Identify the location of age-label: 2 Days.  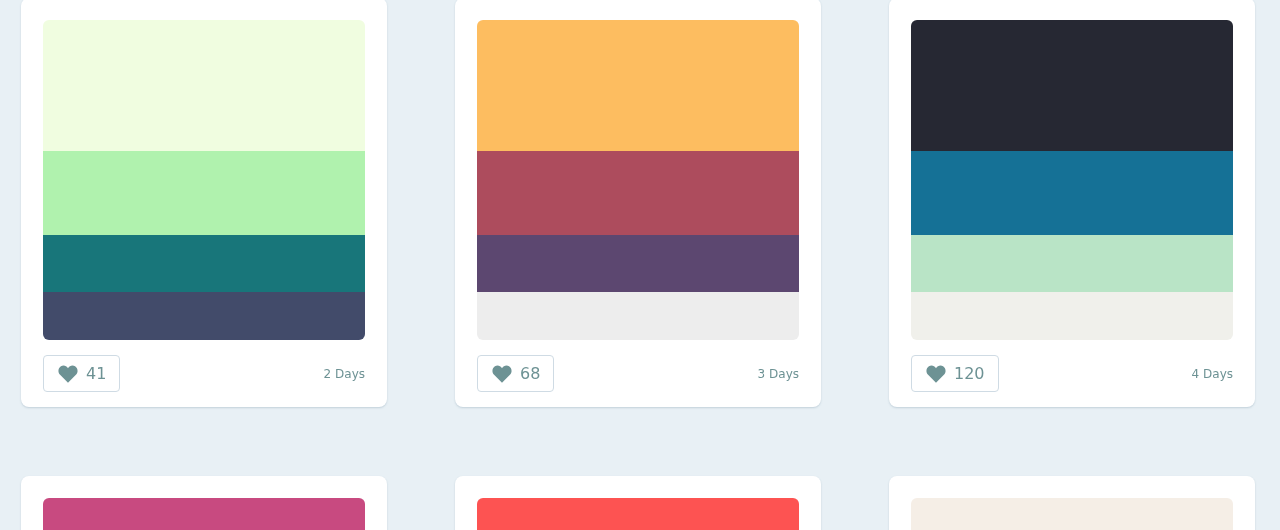
(344, 373).